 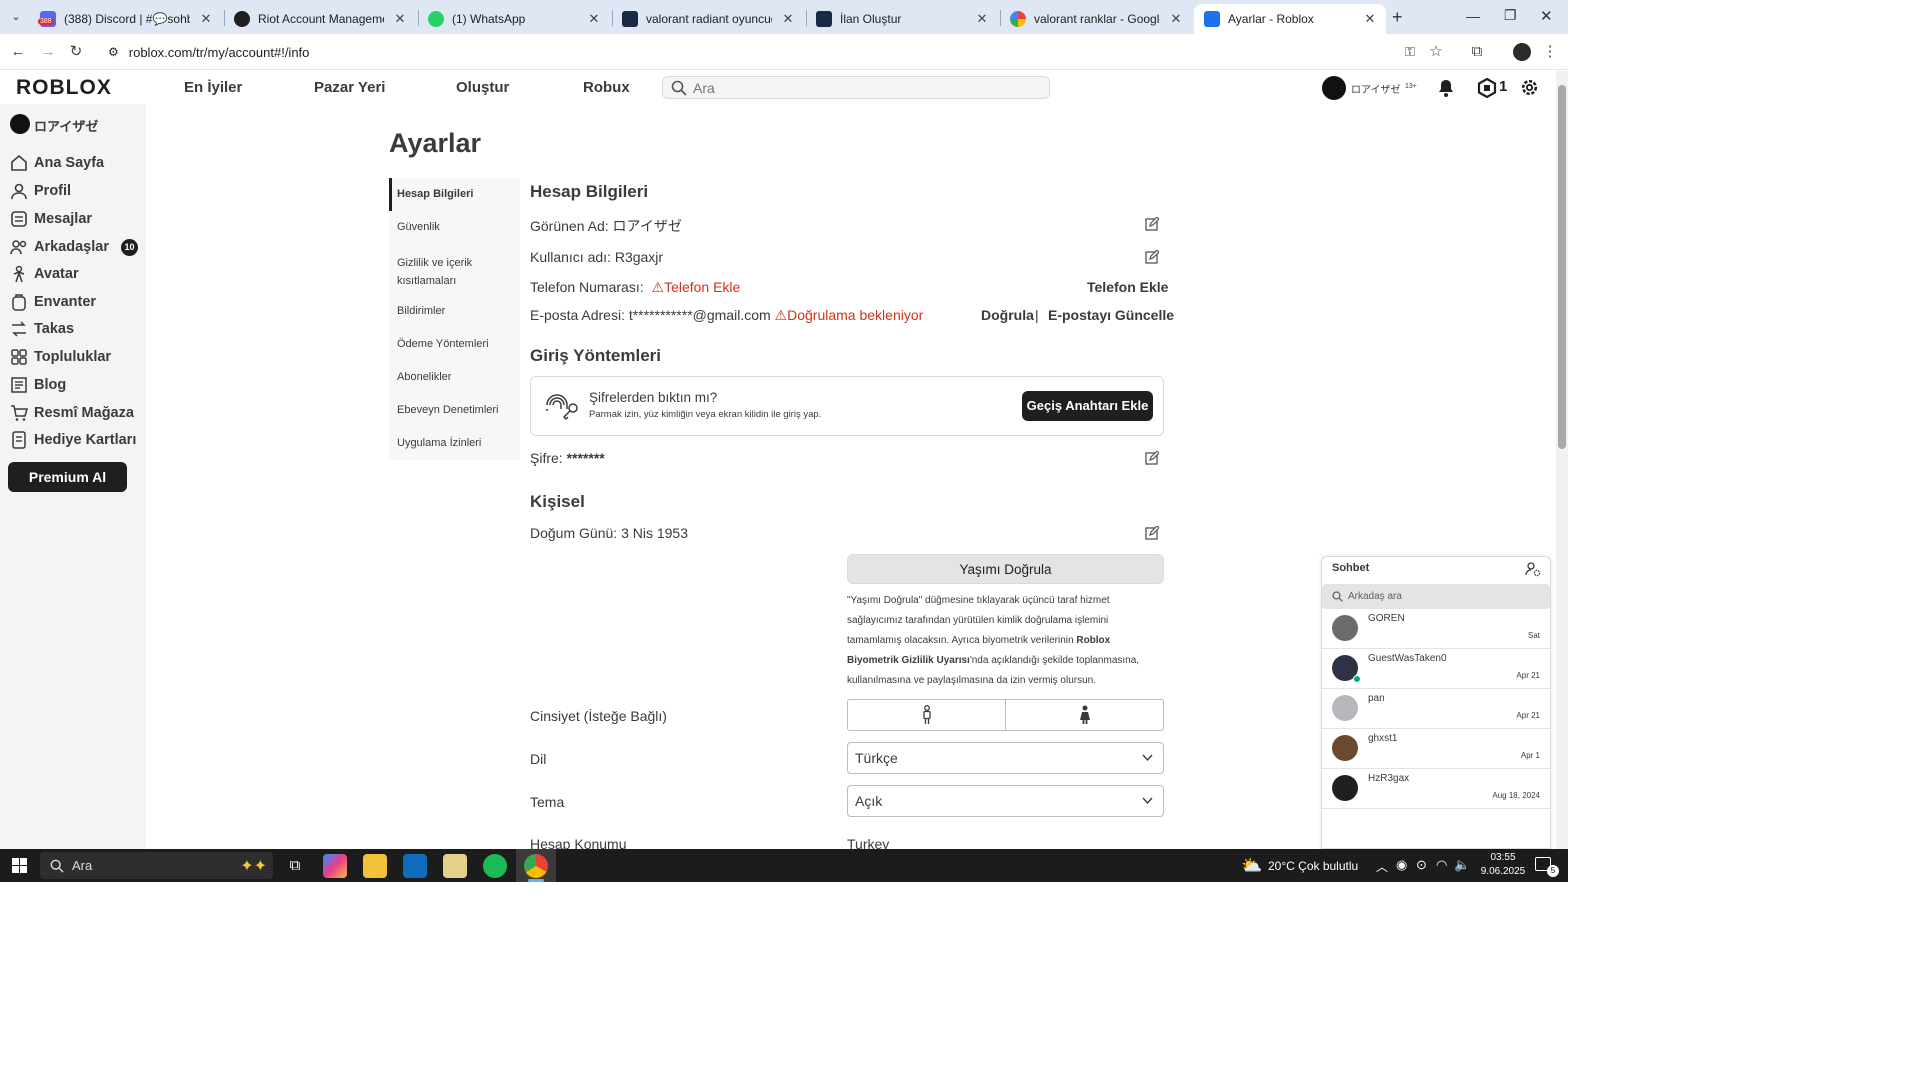 I want to click on new-tab-icon: +, so click(x=1397, y=17).